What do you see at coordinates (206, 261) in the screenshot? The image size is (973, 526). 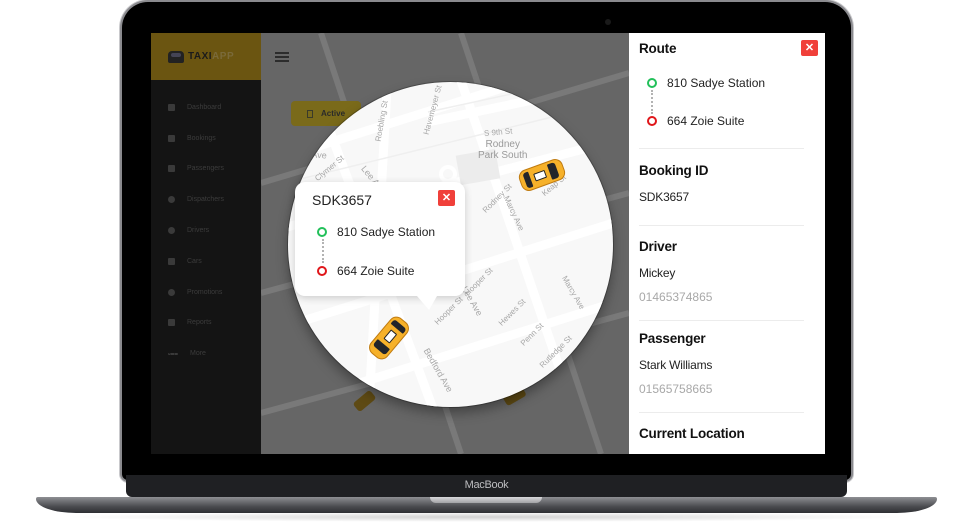 I see `sidebar-item-cars: Cars` at bounding box center [206, 261].